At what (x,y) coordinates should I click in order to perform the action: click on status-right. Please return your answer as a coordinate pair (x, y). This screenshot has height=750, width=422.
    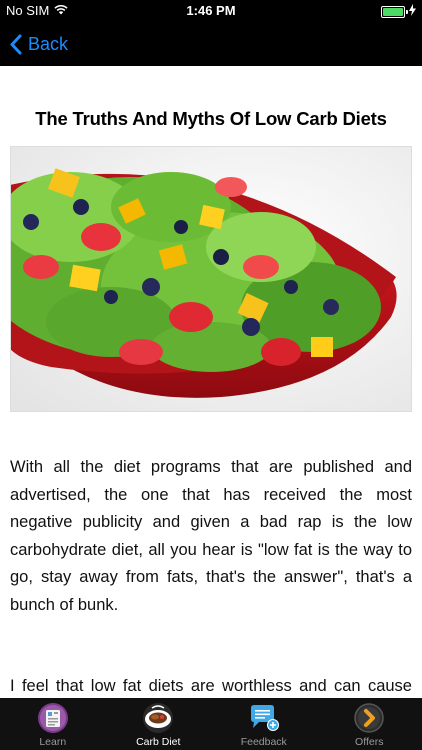
    Looking at the image, I should click on (398, 11).